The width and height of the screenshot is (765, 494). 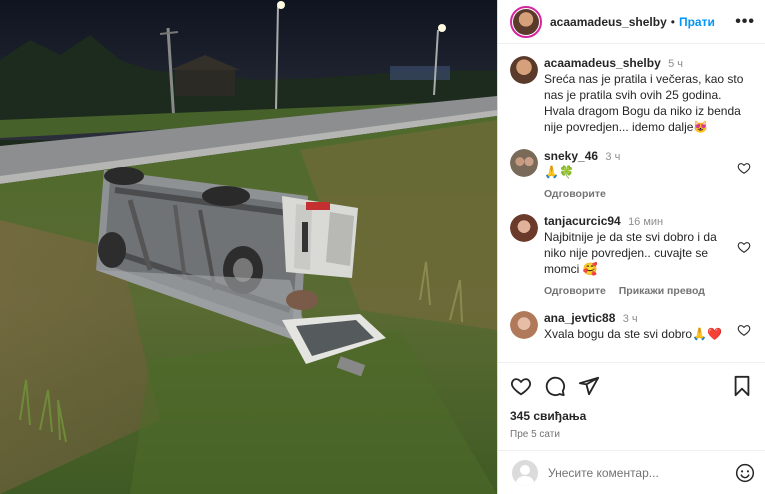 I want to click on comment-icon, so click(x=555, y=386).